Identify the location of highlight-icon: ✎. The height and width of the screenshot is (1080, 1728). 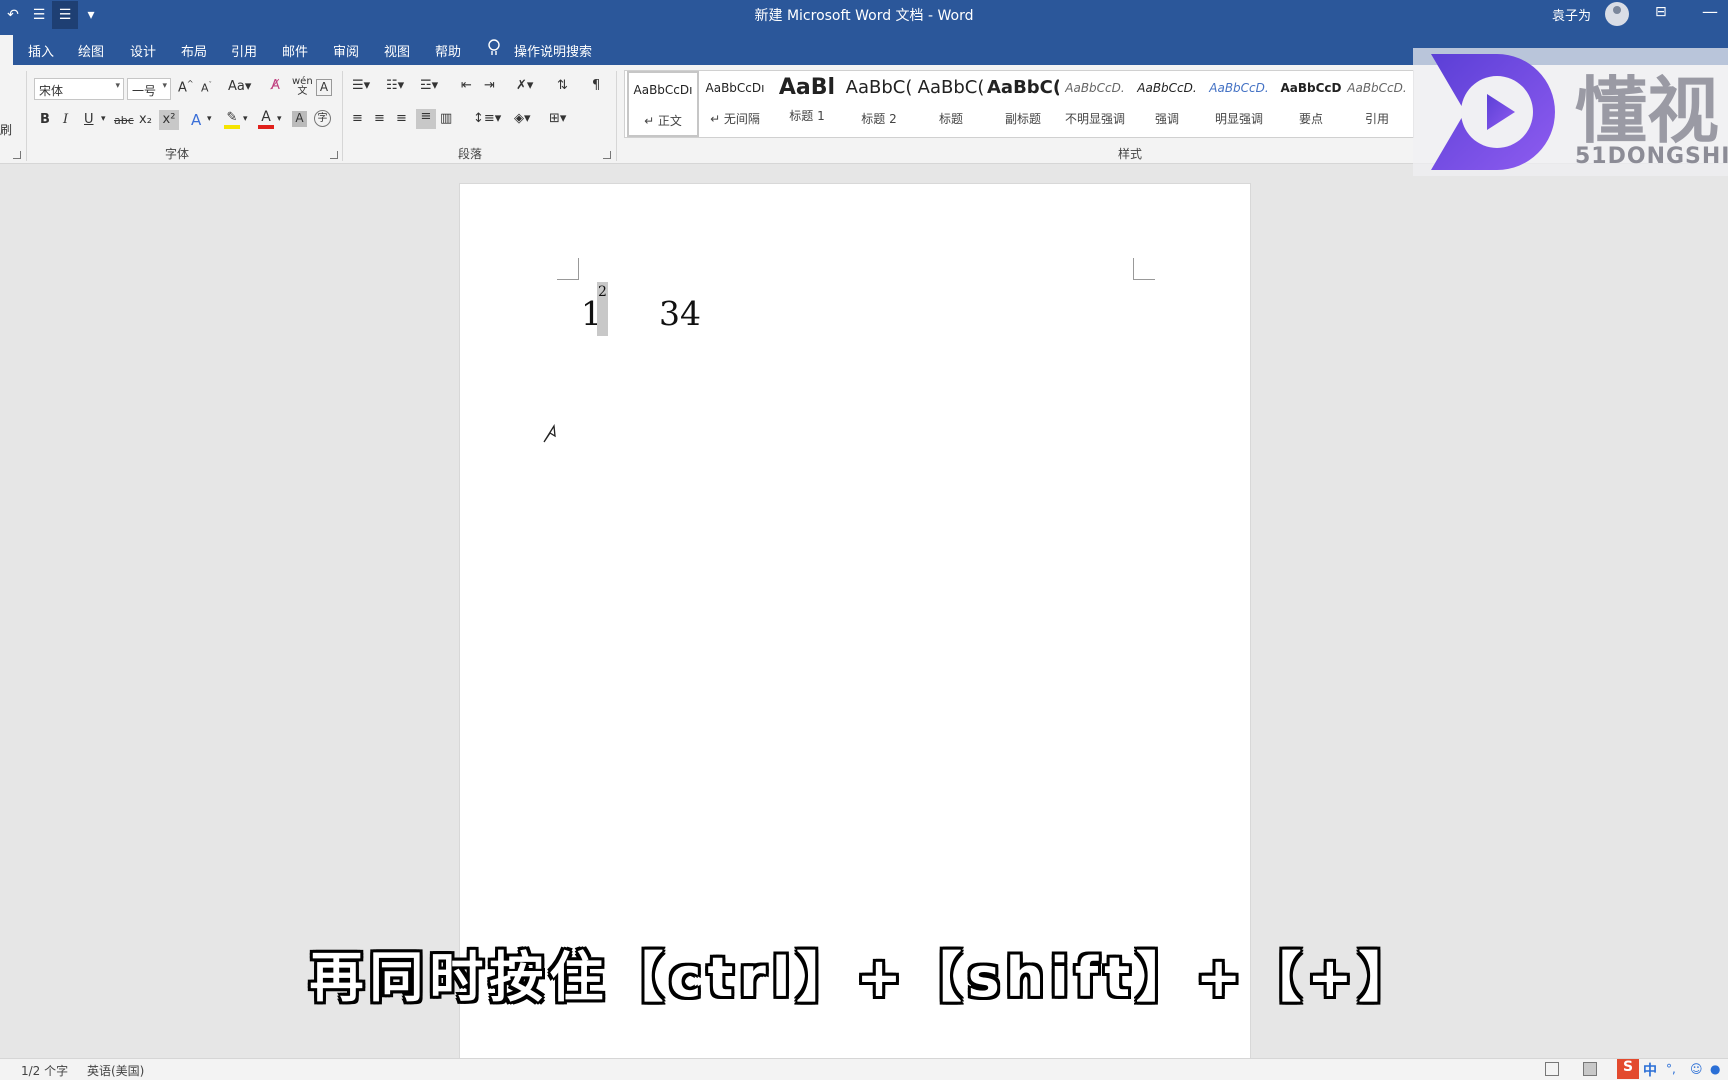
(232, 119).